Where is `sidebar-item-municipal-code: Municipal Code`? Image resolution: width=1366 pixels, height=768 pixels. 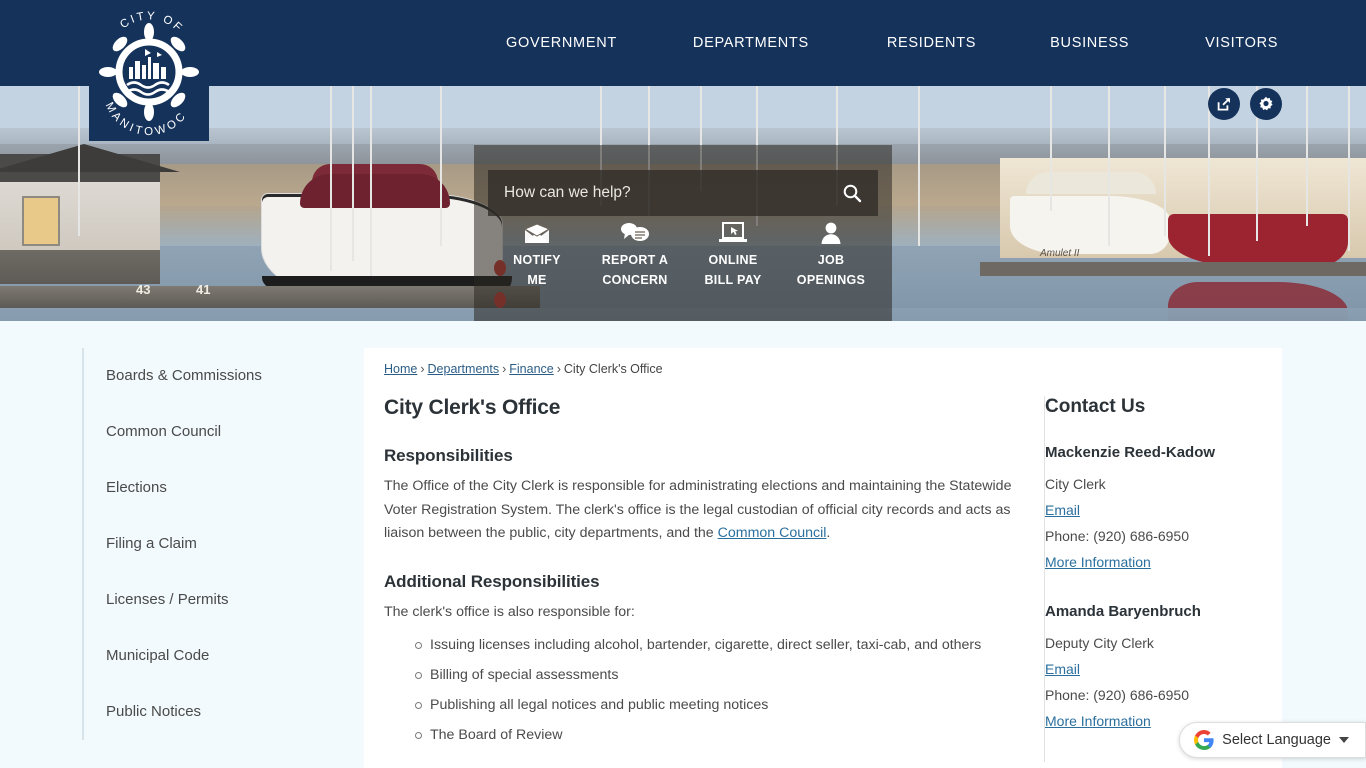
sidebar-item-municipal-code: Municipal Code is located at coordinates (220, 656).